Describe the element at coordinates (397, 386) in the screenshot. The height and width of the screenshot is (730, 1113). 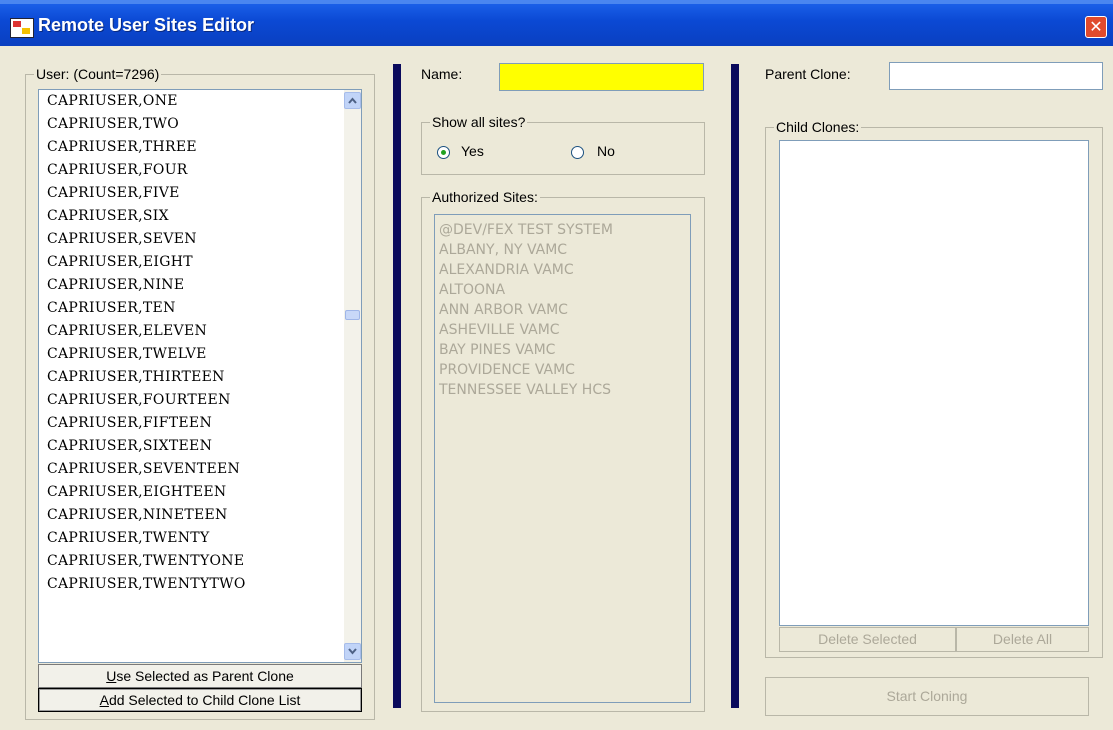
I see `separator-left` at that location.